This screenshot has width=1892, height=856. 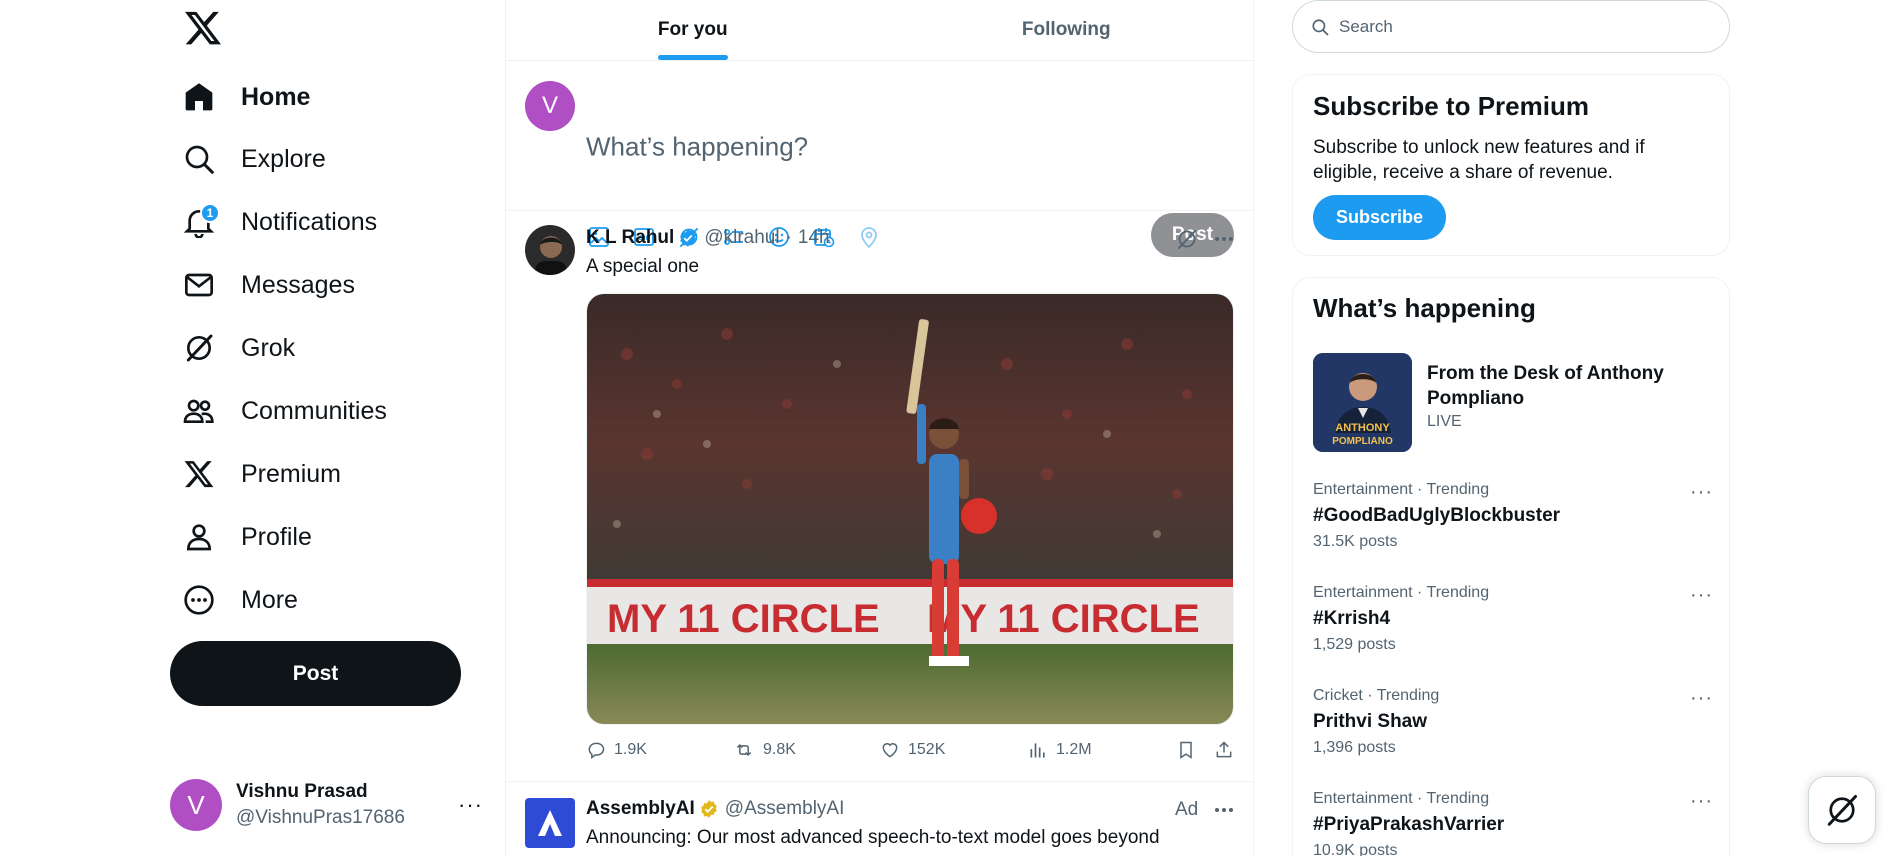 What do you see at coordinates (199, 411) in the screenshot?
I see `people-icon` at bounding box center [199, 411].